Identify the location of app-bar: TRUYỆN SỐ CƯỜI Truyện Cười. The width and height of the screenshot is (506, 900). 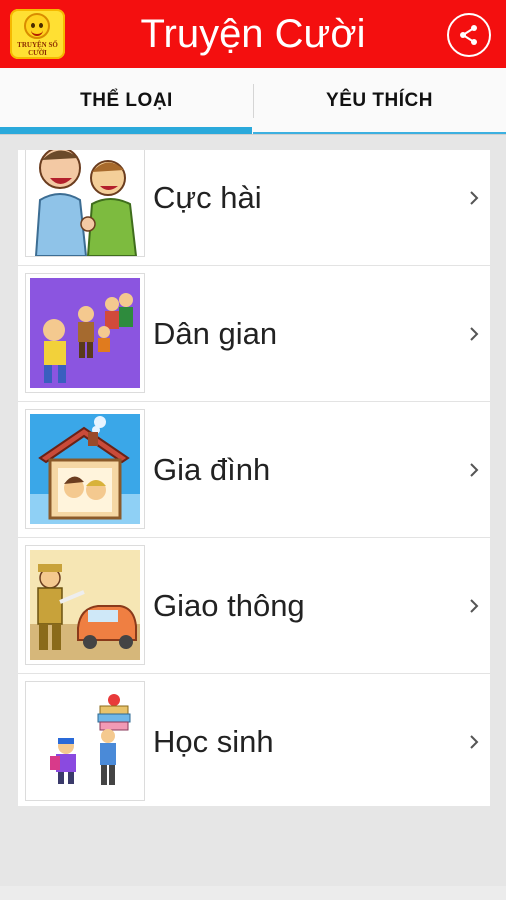
(253, 34).